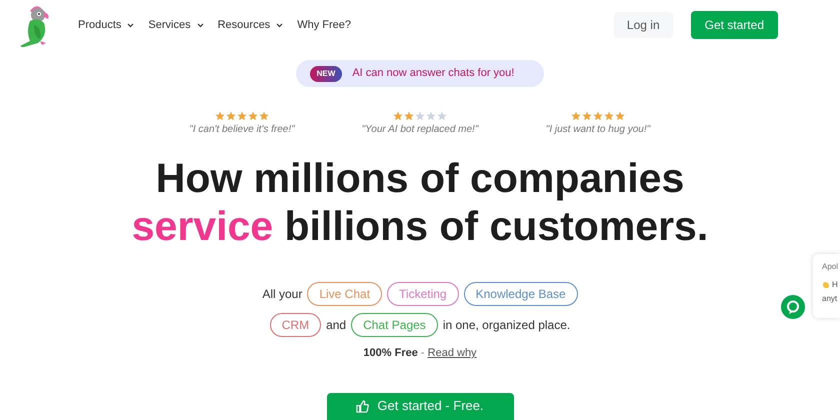  I want to click on chat-preview-card: Apol H anyt, so click(826, 286).